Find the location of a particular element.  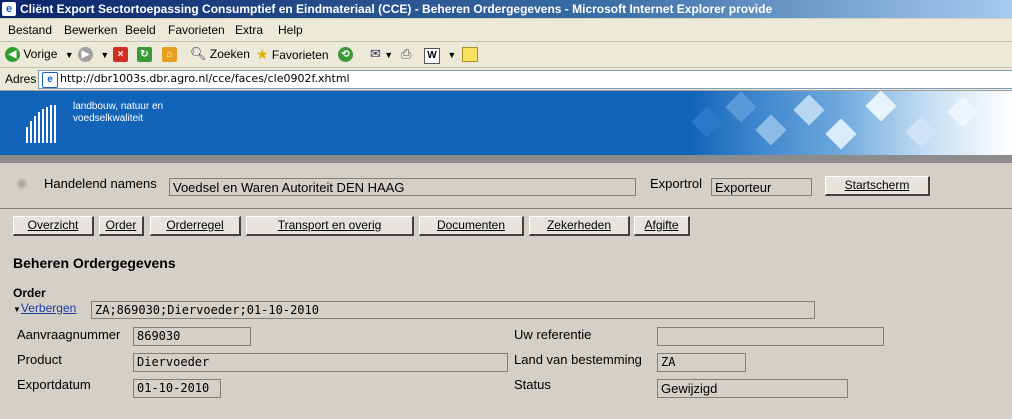

mail-button: ✉ ▼ is located at coordinates (381, 54).